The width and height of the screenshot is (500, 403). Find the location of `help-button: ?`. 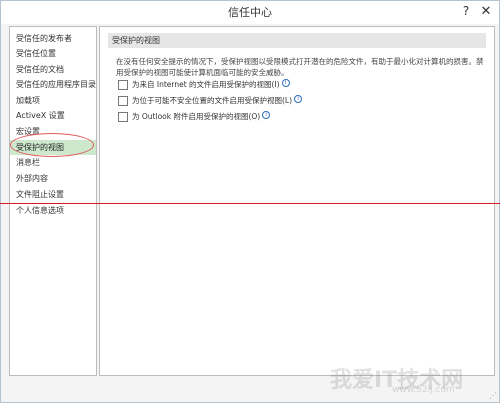

help-button: ? is located at coordinates (466, 11).